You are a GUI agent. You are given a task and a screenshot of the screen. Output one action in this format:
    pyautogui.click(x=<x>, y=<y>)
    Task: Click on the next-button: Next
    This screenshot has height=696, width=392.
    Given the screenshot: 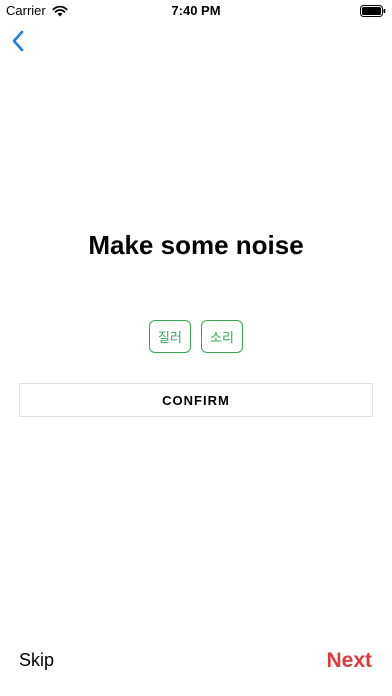 What is the action you would take?
    pyautogui.click(x=349, y=661)
    